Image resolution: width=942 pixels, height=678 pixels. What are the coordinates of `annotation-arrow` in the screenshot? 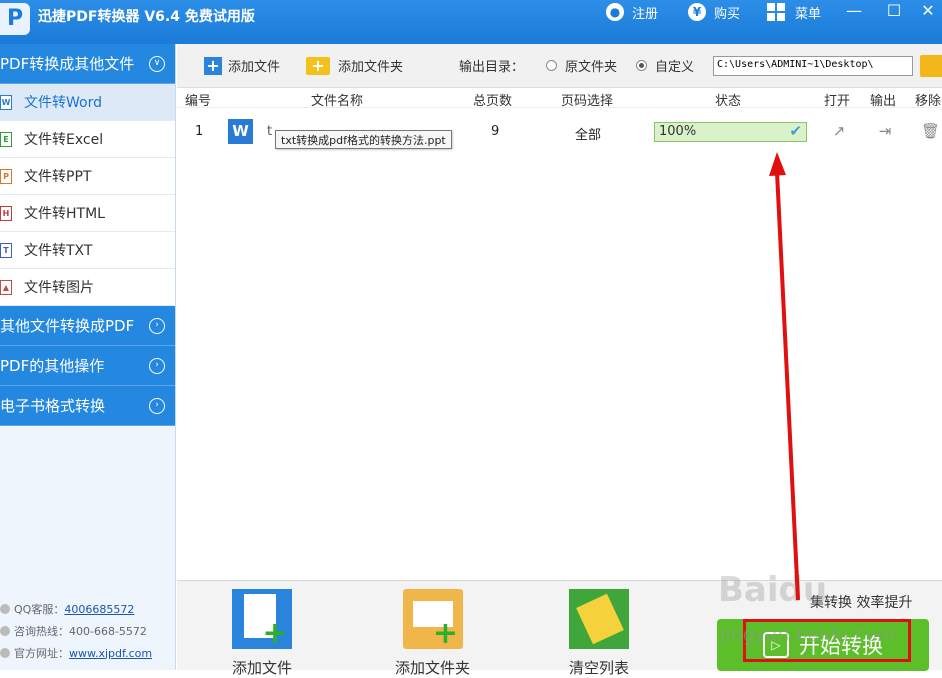 It's located at (784, 376).